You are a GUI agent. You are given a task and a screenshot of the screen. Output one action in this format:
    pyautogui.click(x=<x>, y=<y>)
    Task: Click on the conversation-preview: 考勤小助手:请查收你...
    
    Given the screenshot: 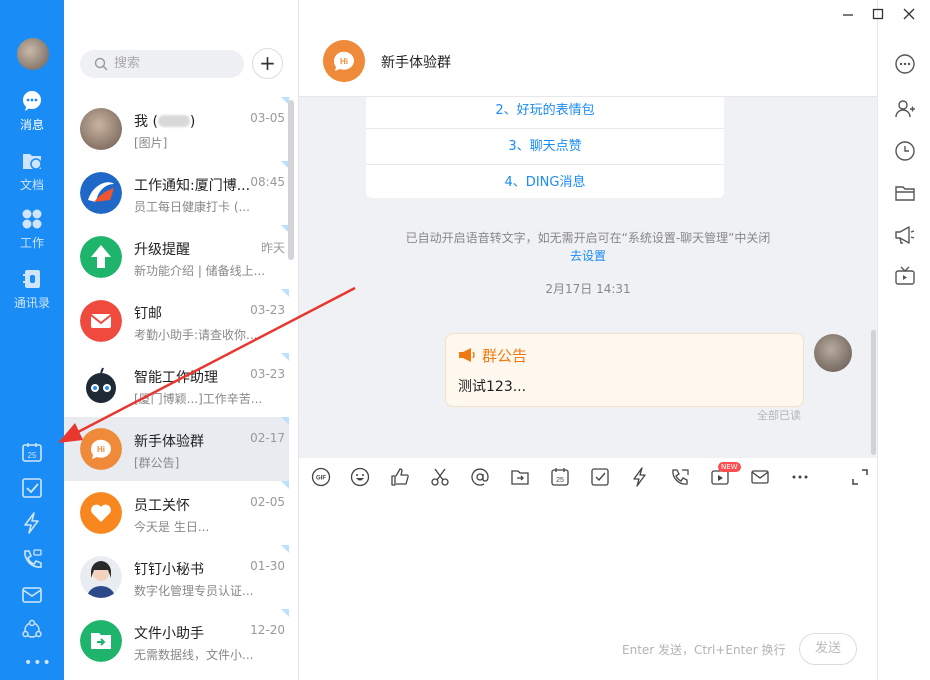 What is the action you would take?
    pyautogui.click(x=209, y=334)
    